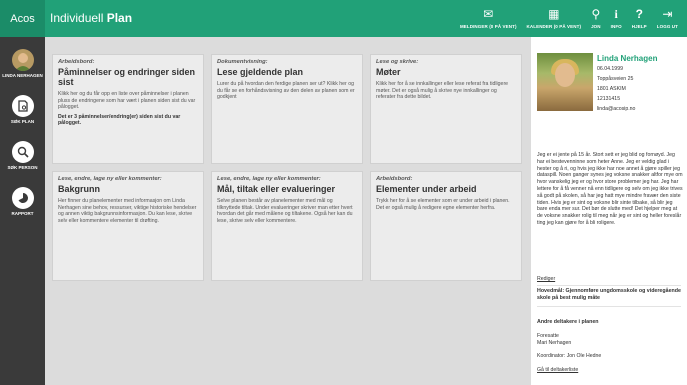 The width and height of the screenshot is (687, 385). What do you see at coordinates (596, 14) in the screenshot?
I see `user-icon: ⚲` at bounding box center [596, 14].